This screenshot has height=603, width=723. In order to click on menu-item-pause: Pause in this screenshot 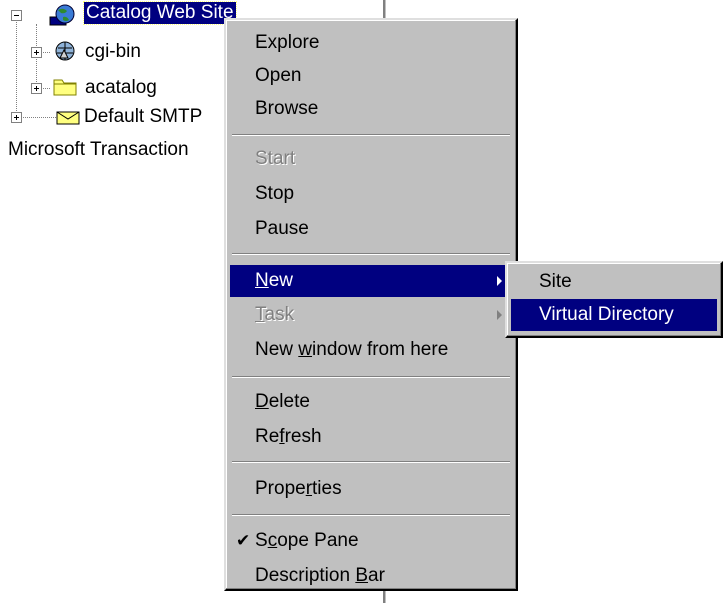, I will do `click(371, 229)`.